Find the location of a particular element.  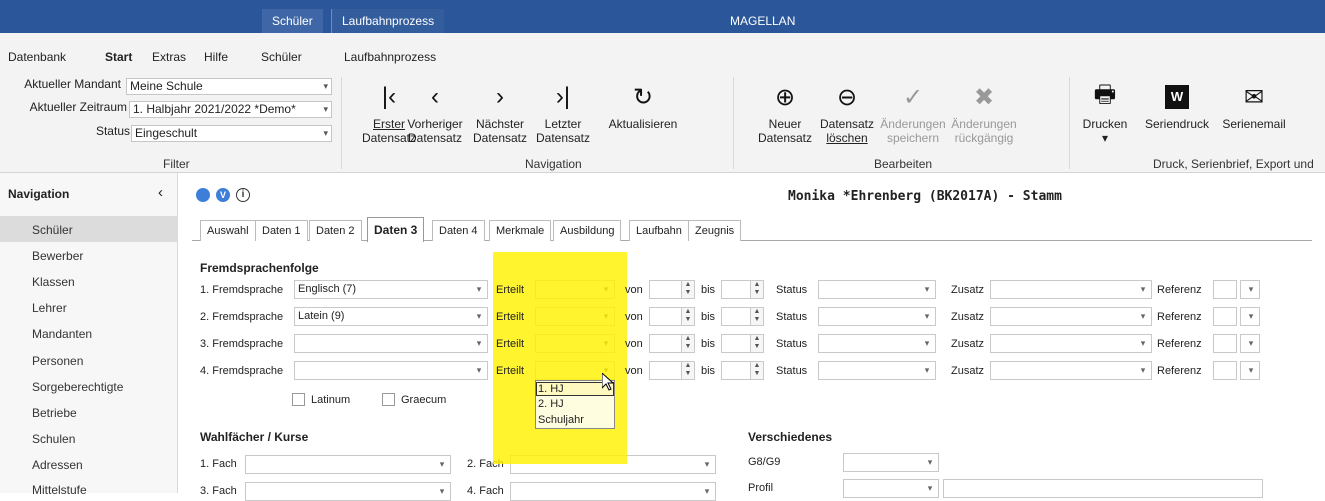

dropdown-option-2hj: 2. HJ is located at coordinates (551, 404).